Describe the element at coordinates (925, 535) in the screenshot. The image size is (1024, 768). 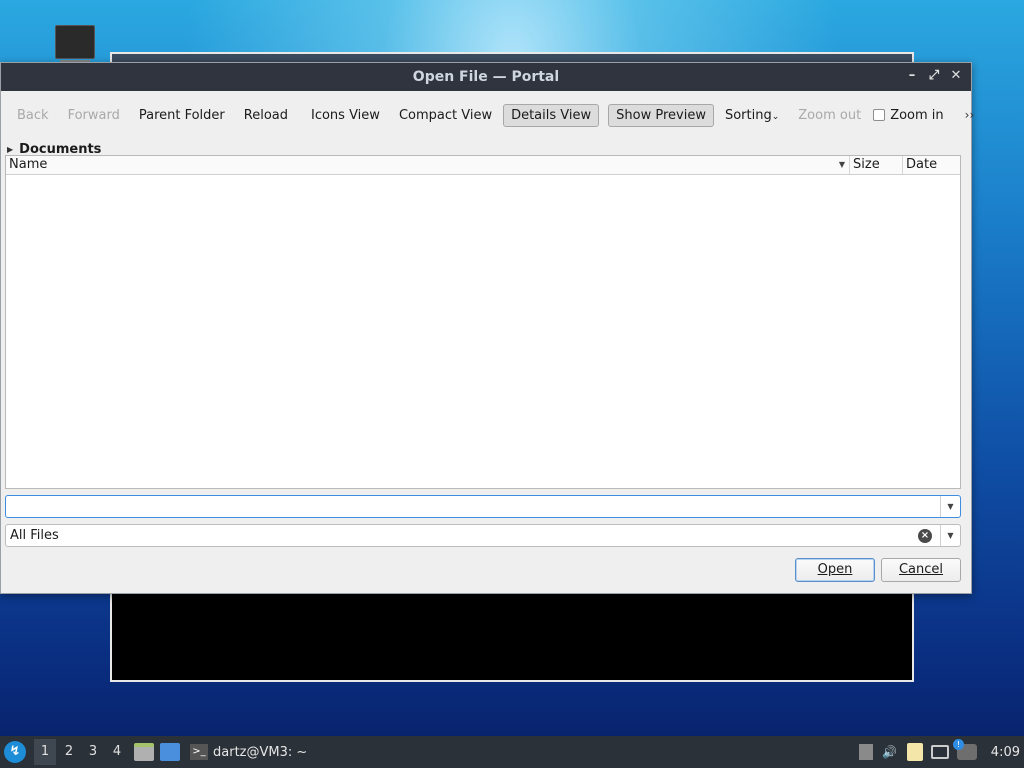
I see `clear-icon: ×` at that location.